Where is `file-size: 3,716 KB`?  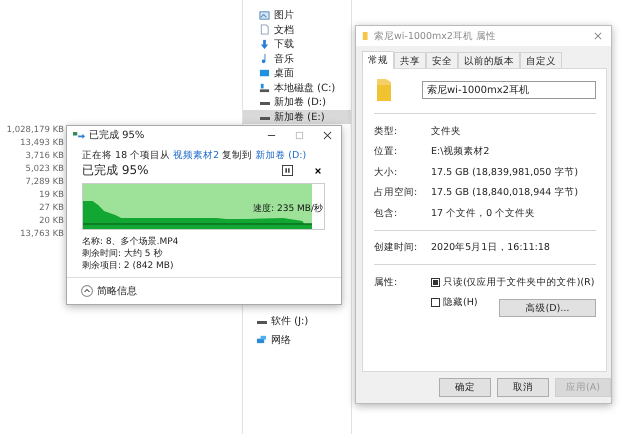 file-size: 3,716 KB is located at coordinates (45, 156).